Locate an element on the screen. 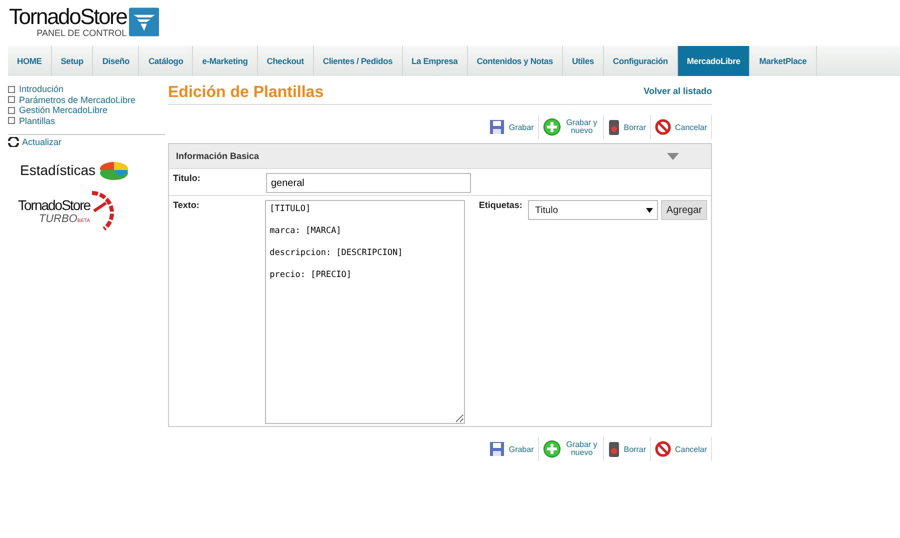 This screenshot has width=900, height=538. section-title: Información Basica is located at coordinates (218, 156).